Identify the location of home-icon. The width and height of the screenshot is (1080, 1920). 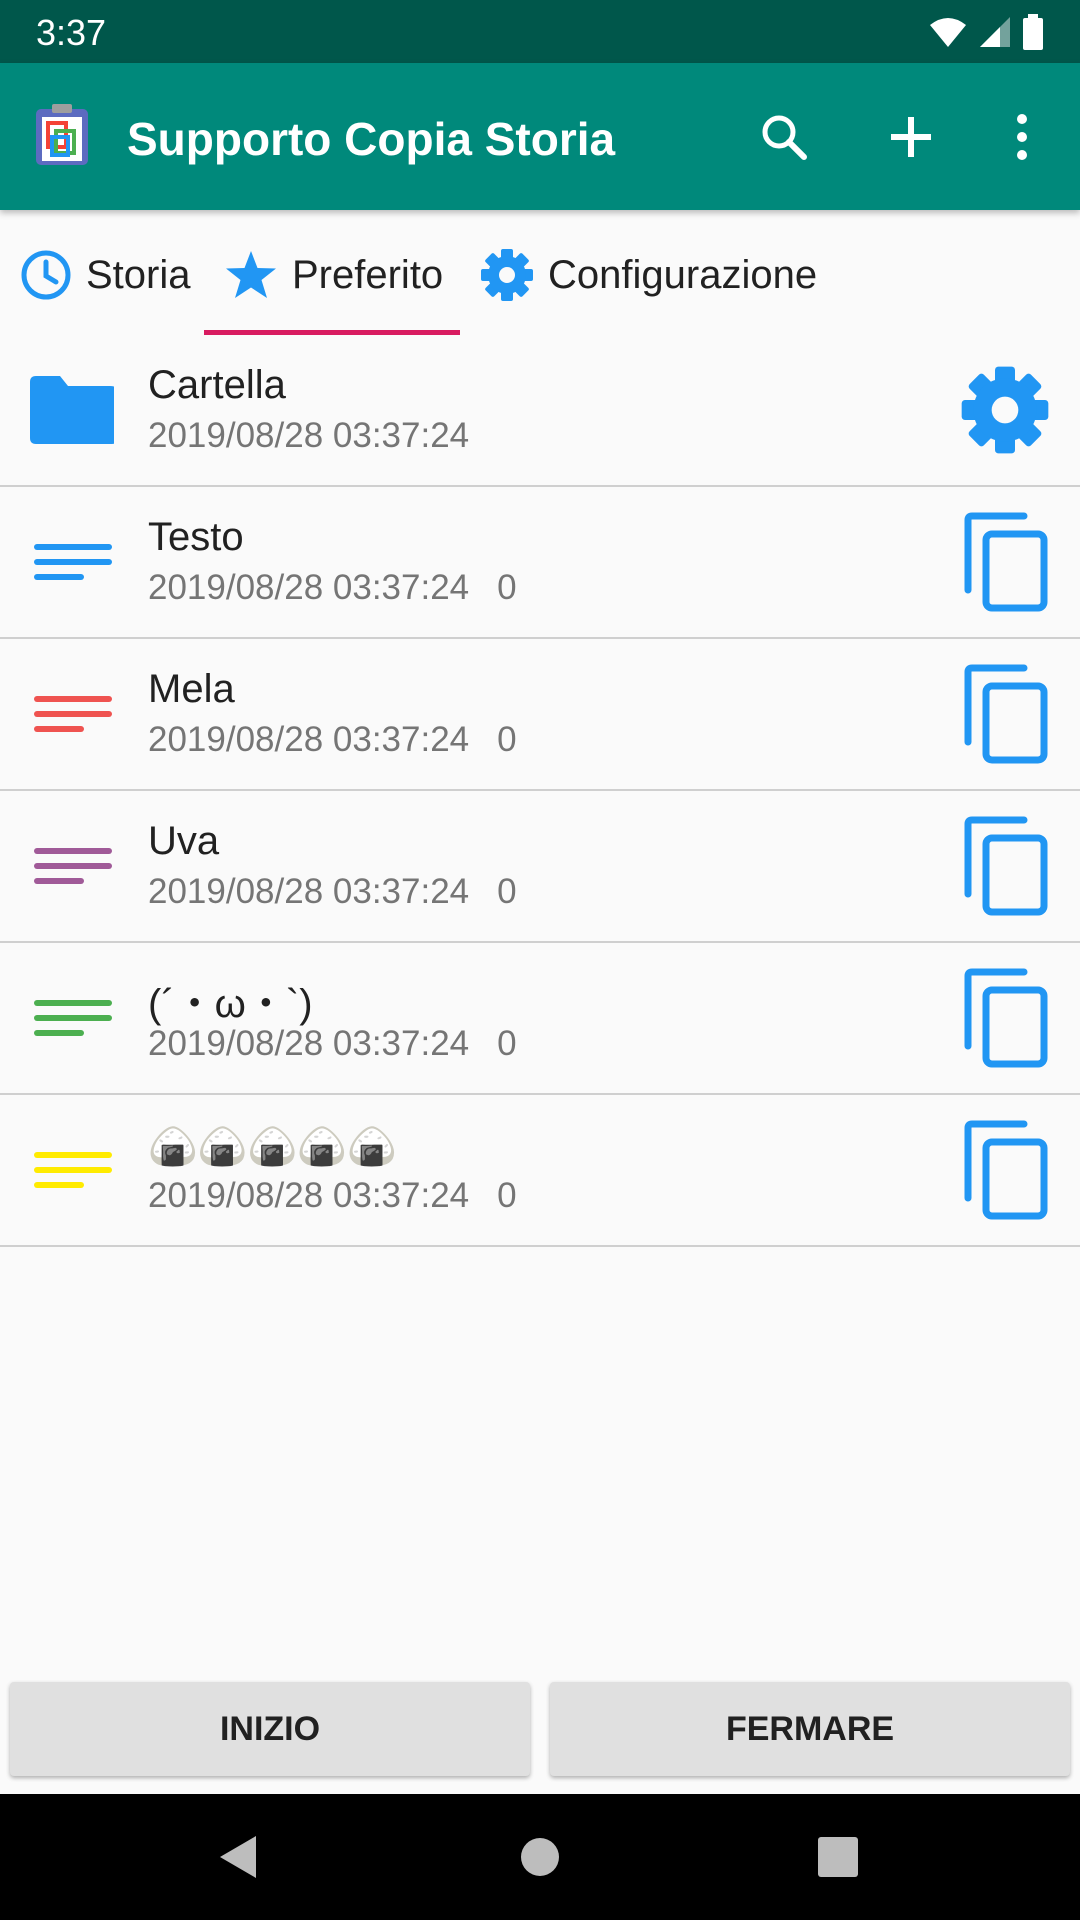
(540, 1857).